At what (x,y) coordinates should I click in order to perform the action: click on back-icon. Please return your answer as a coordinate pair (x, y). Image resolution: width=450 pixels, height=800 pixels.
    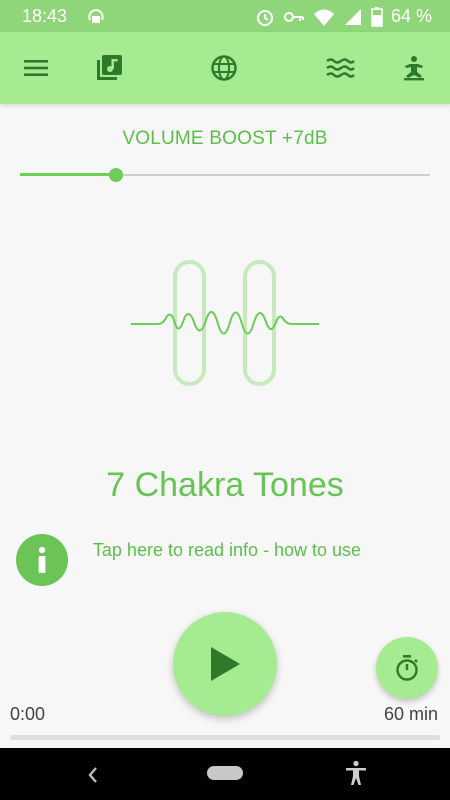
    Looking at the image, I should click on (93, 775).